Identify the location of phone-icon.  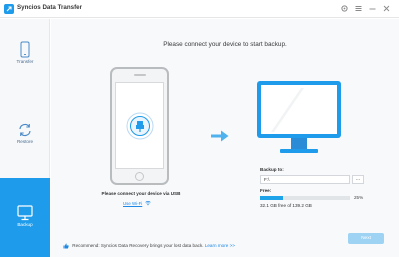
(25, 49).